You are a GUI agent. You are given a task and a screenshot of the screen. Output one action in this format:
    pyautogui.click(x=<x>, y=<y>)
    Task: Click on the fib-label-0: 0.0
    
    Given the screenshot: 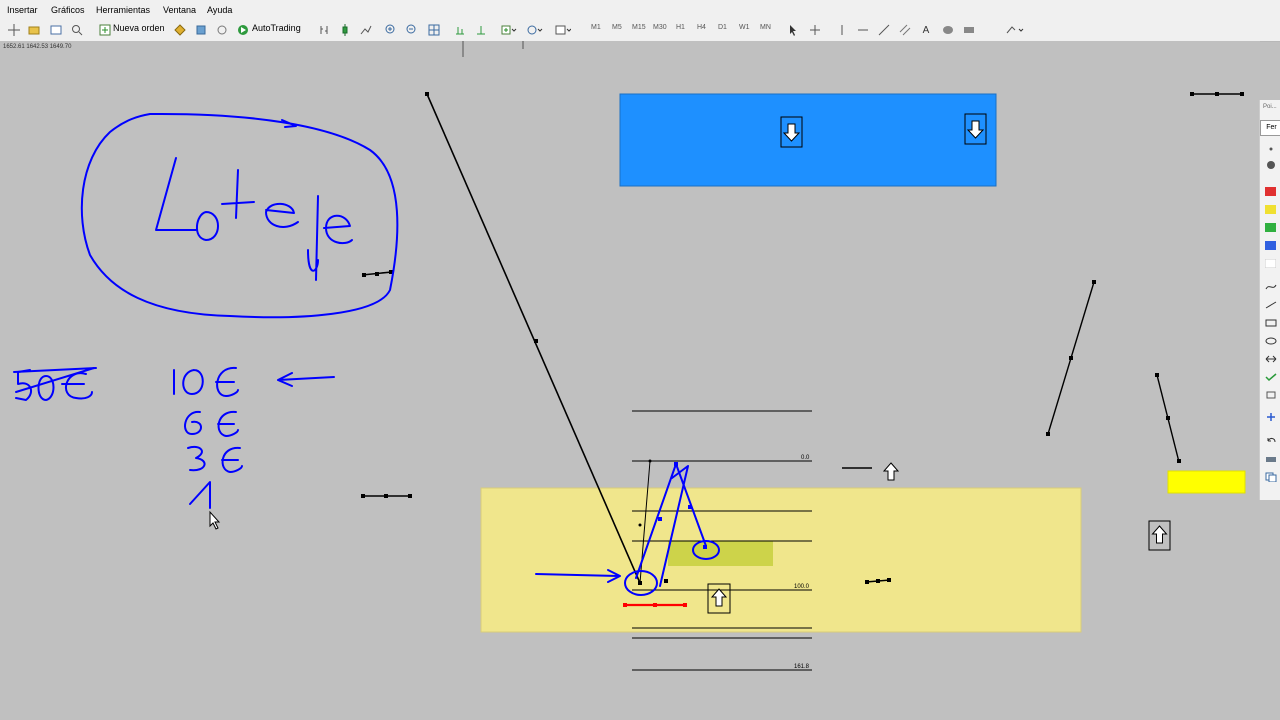 What is the action you would take?
    pyautogui.click(x=805, y=458)
    